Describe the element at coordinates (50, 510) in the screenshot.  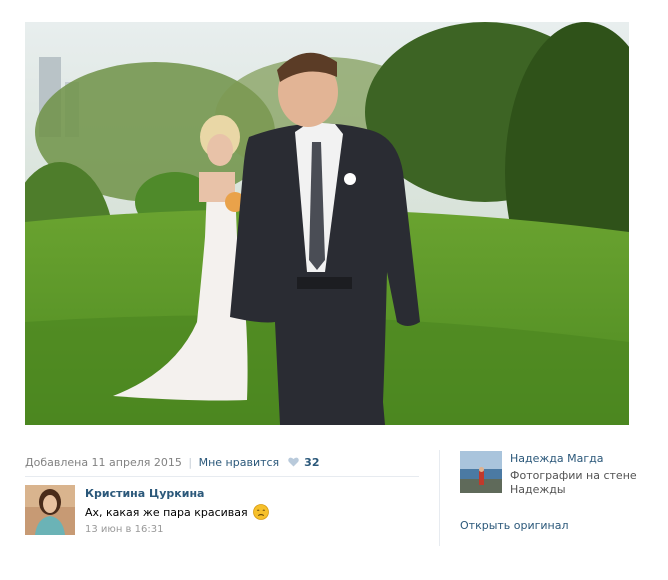
I see `comment-author-avatar` at that location.